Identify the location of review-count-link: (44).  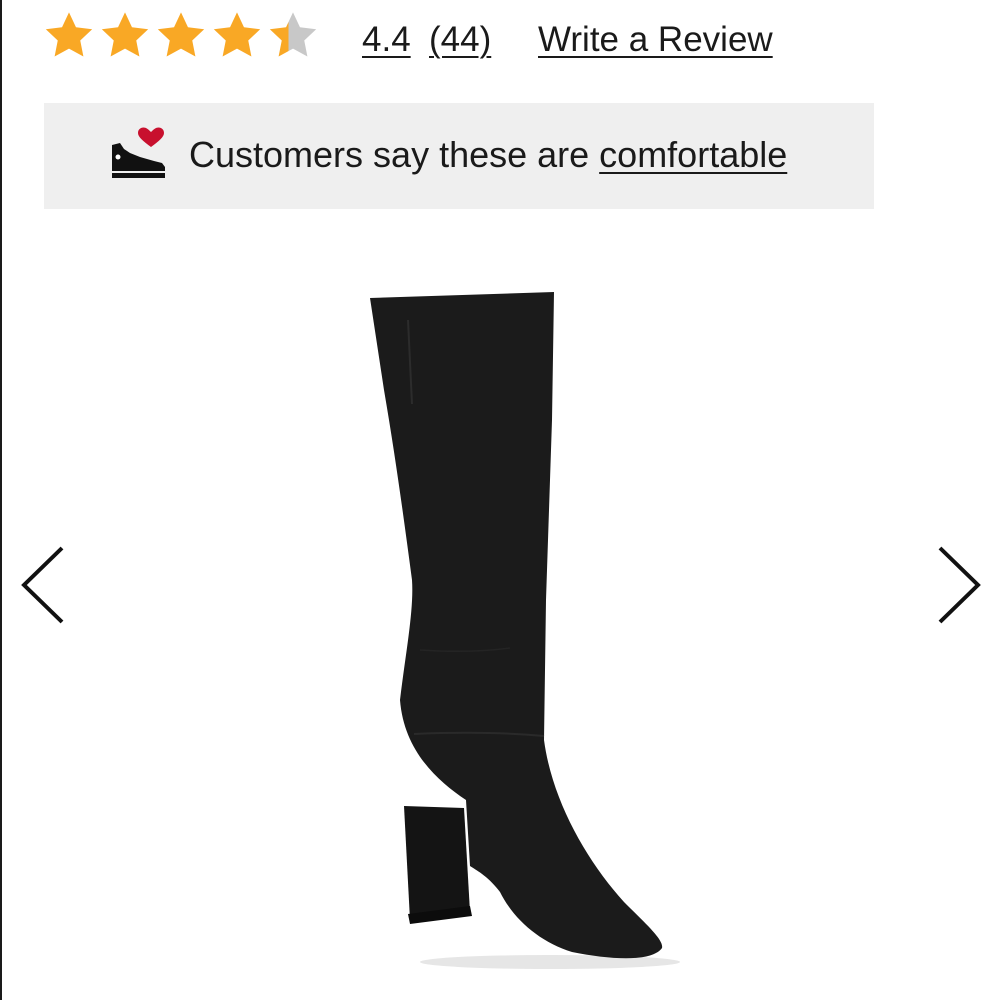
(460, 40).